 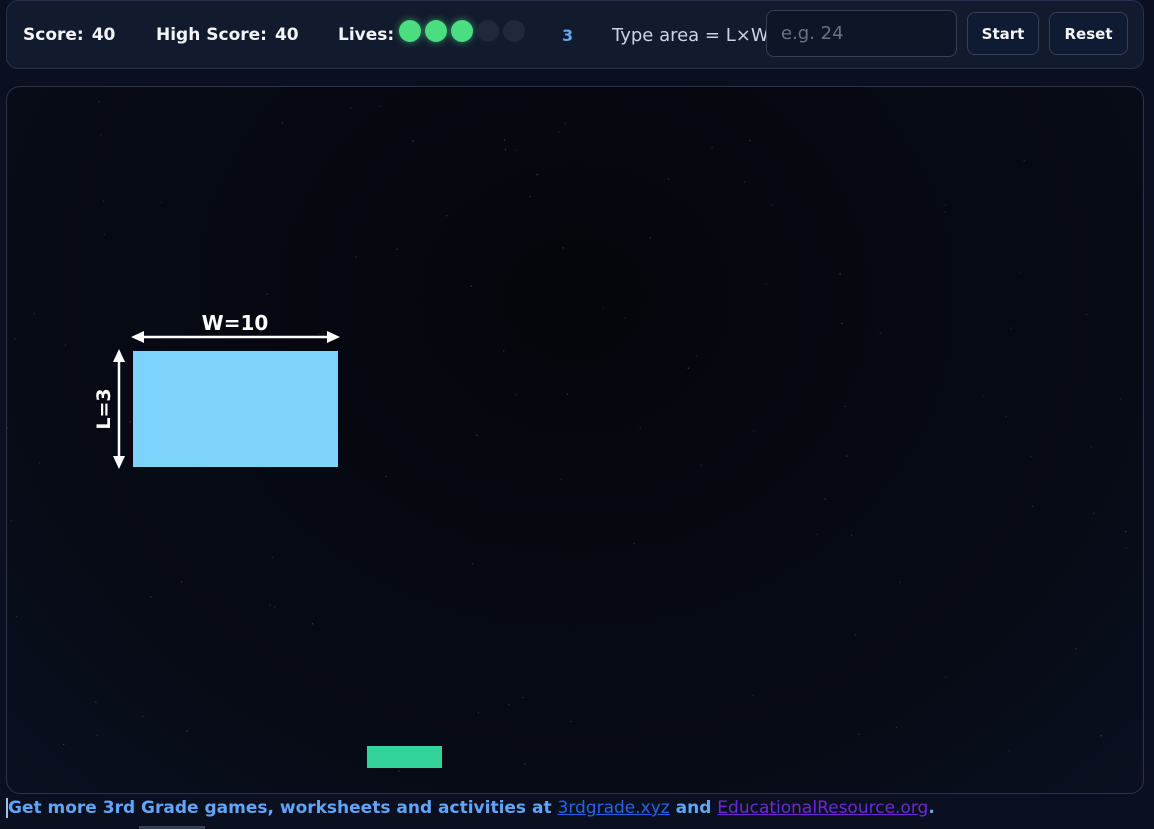 What do you see at coordinates (822, 808) in the screenshot?
I see `footer-link-educationalresource: EducationalResource.org` at bounding box center [822, 808].